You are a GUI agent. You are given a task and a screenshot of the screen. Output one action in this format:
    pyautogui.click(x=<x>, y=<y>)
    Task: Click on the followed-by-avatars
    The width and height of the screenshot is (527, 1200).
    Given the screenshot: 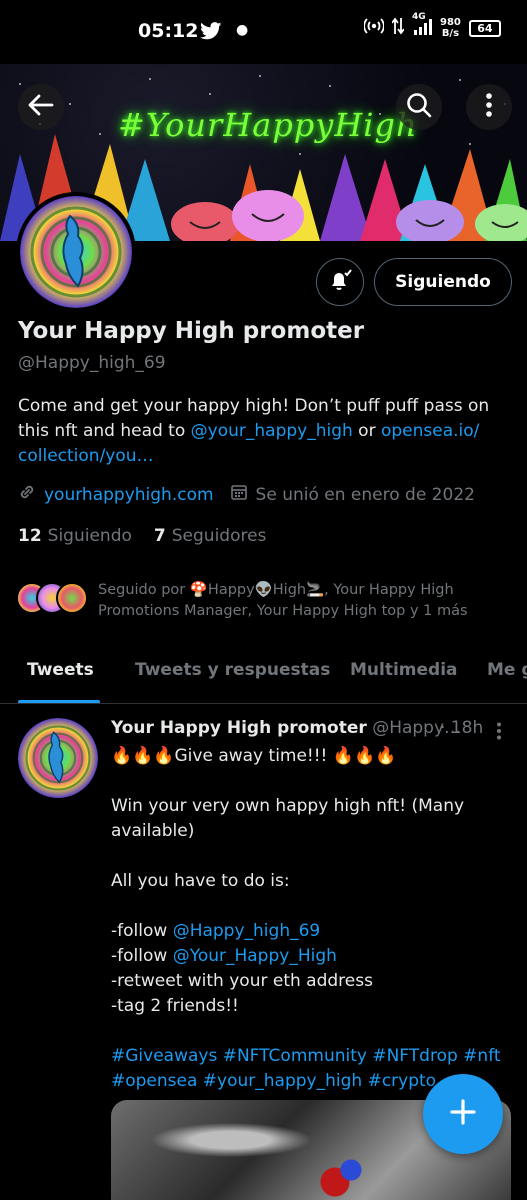 What is the action you would take?
    pyautogui.click(x=56, y=598)
    